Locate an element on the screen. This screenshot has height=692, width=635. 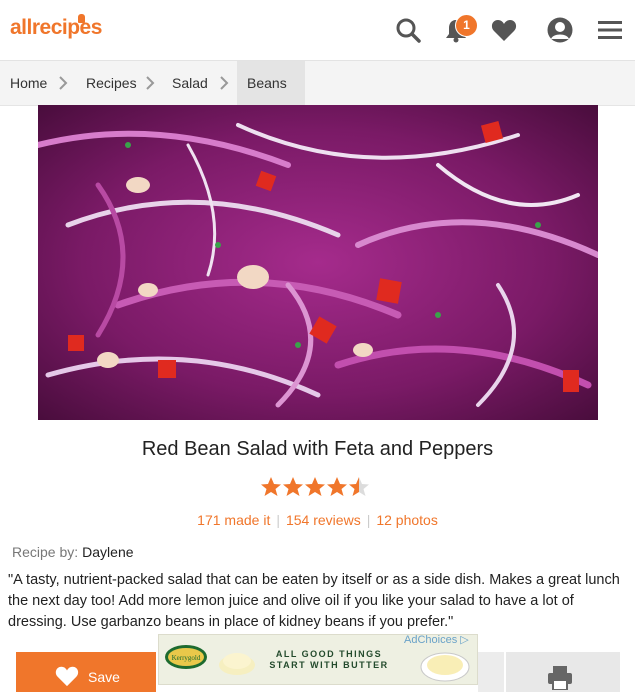
ad-slogan: ALL GOOD THINGS START WITH BUTTER is located at coordinates (329, 660).